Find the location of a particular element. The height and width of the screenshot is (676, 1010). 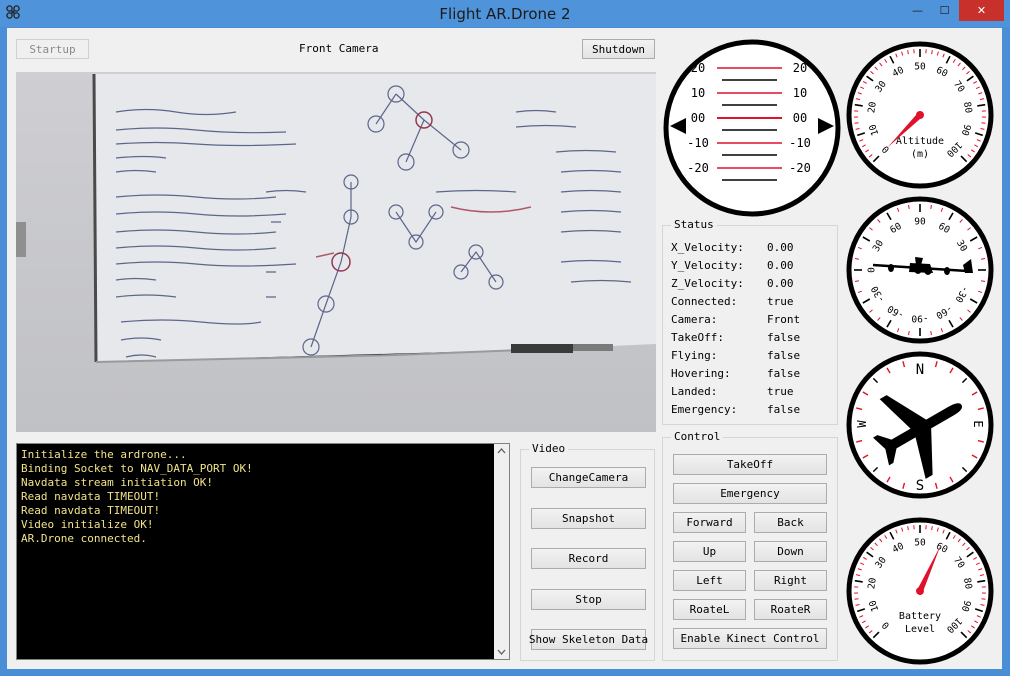

change-camera-button: ChangeCamera is located at coordinates (588, 477).